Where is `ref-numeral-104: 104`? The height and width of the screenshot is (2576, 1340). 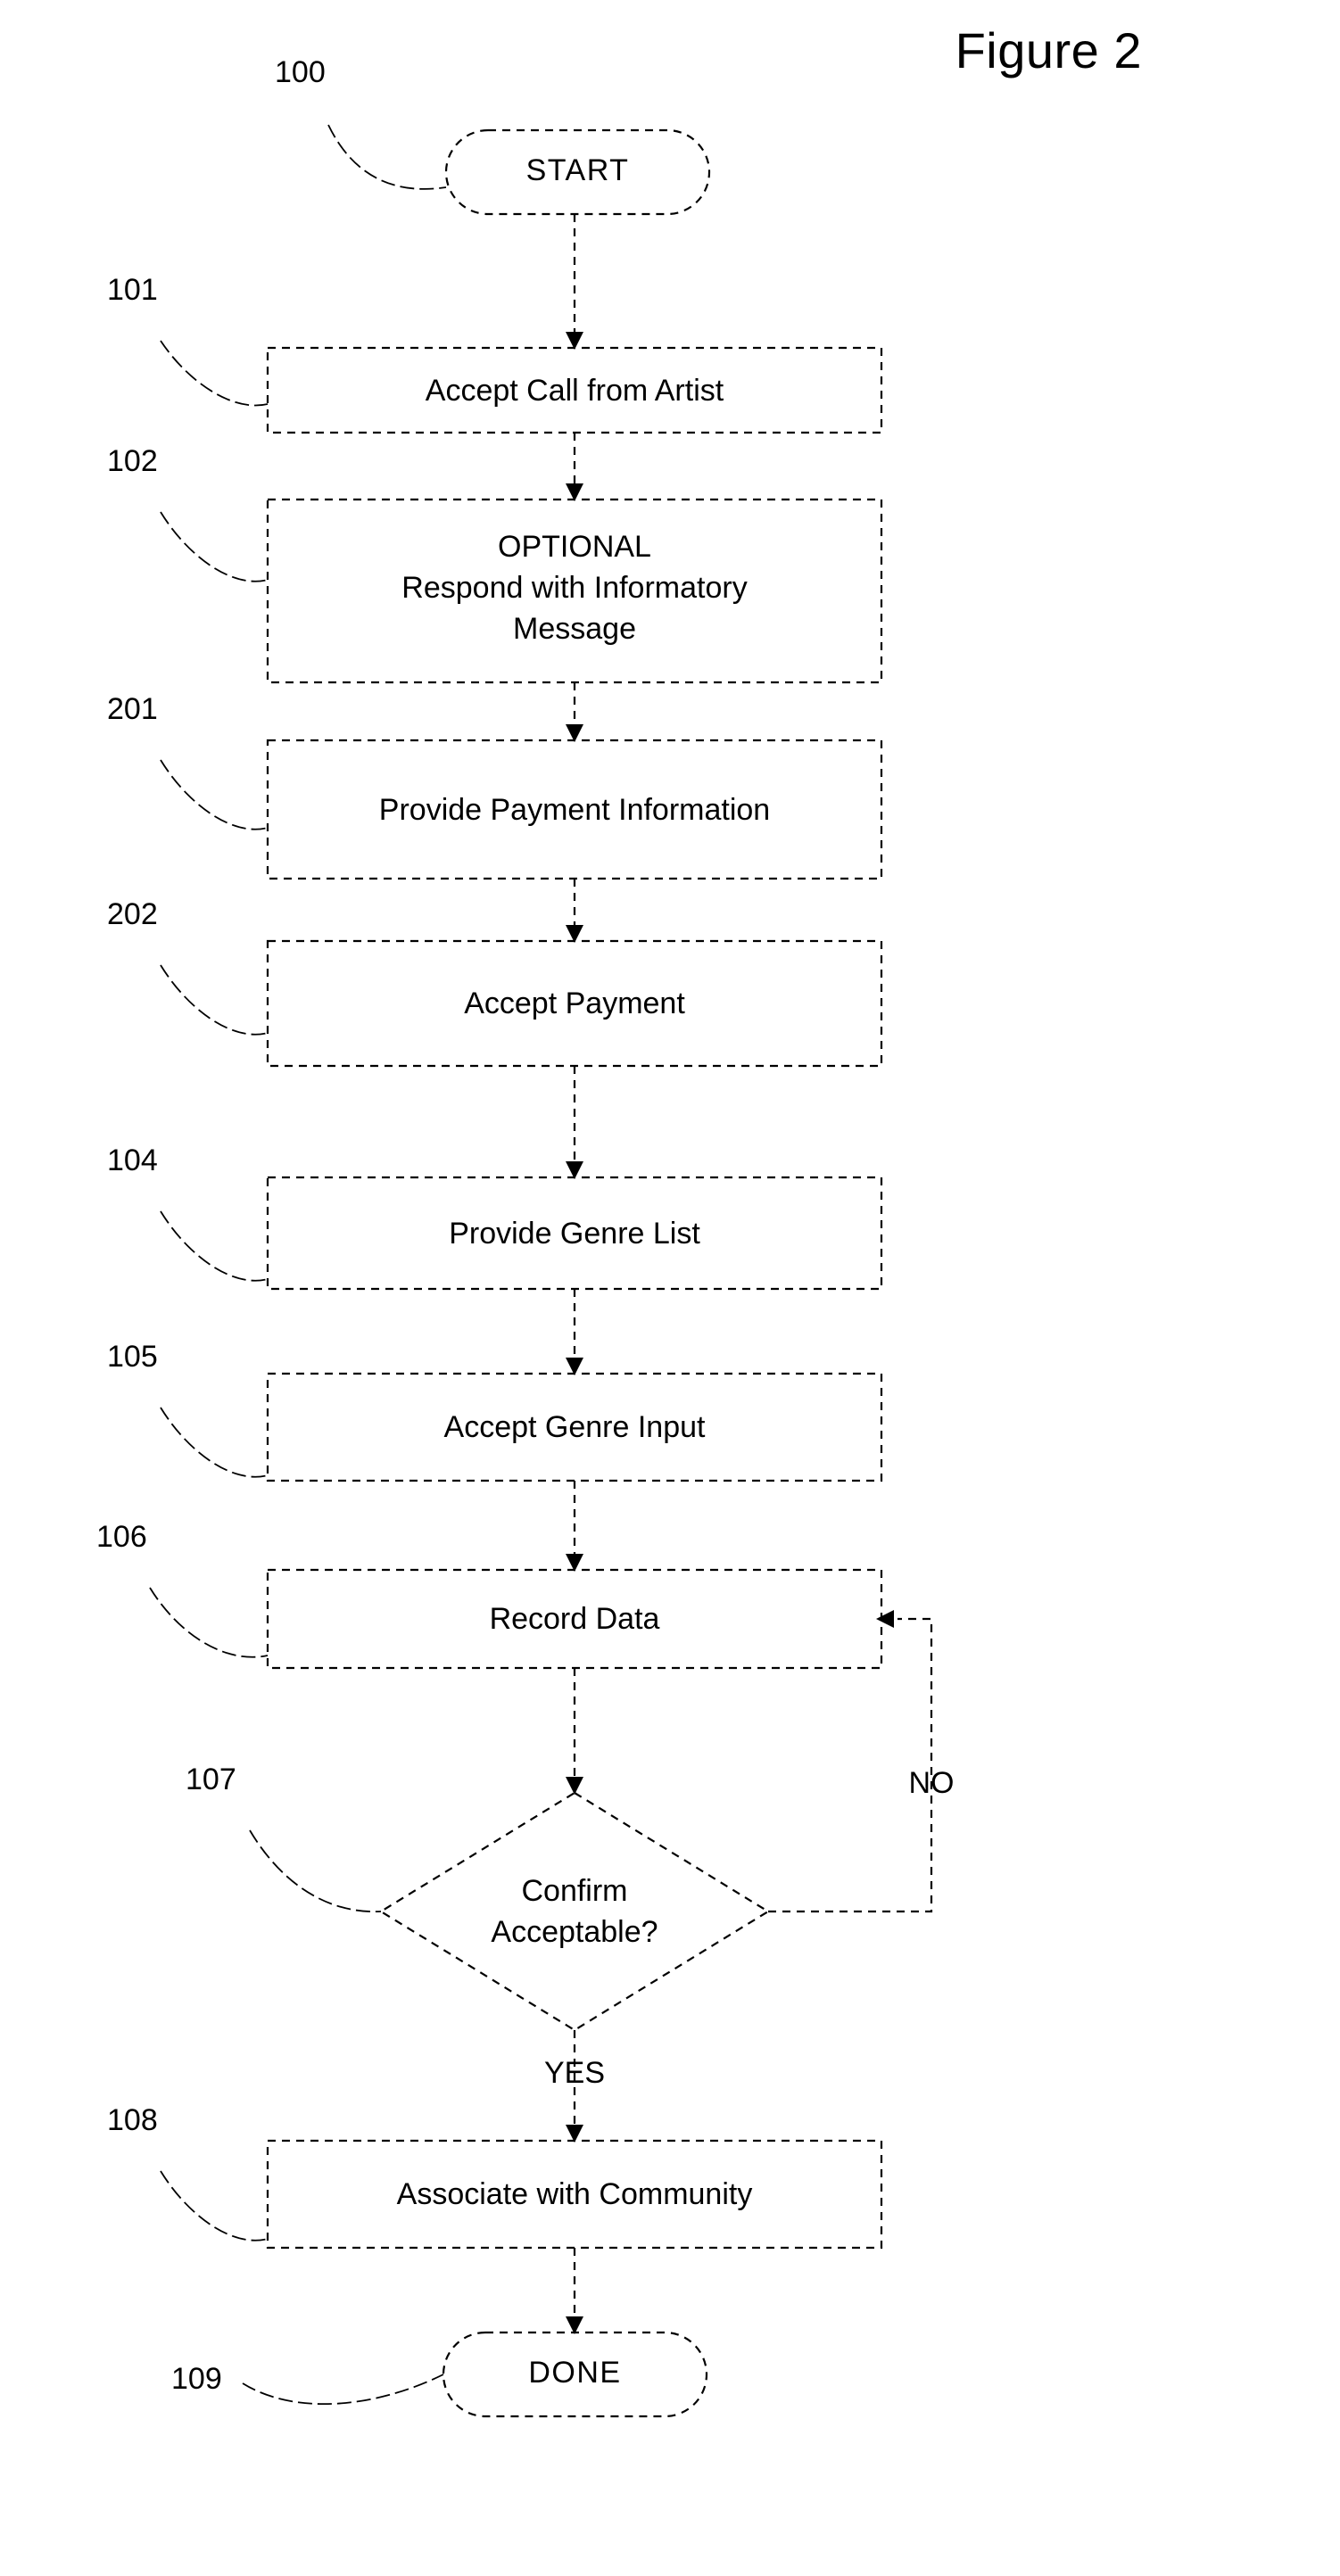 ref-numeral-104: 104 is located at coordinates (132, 1161).